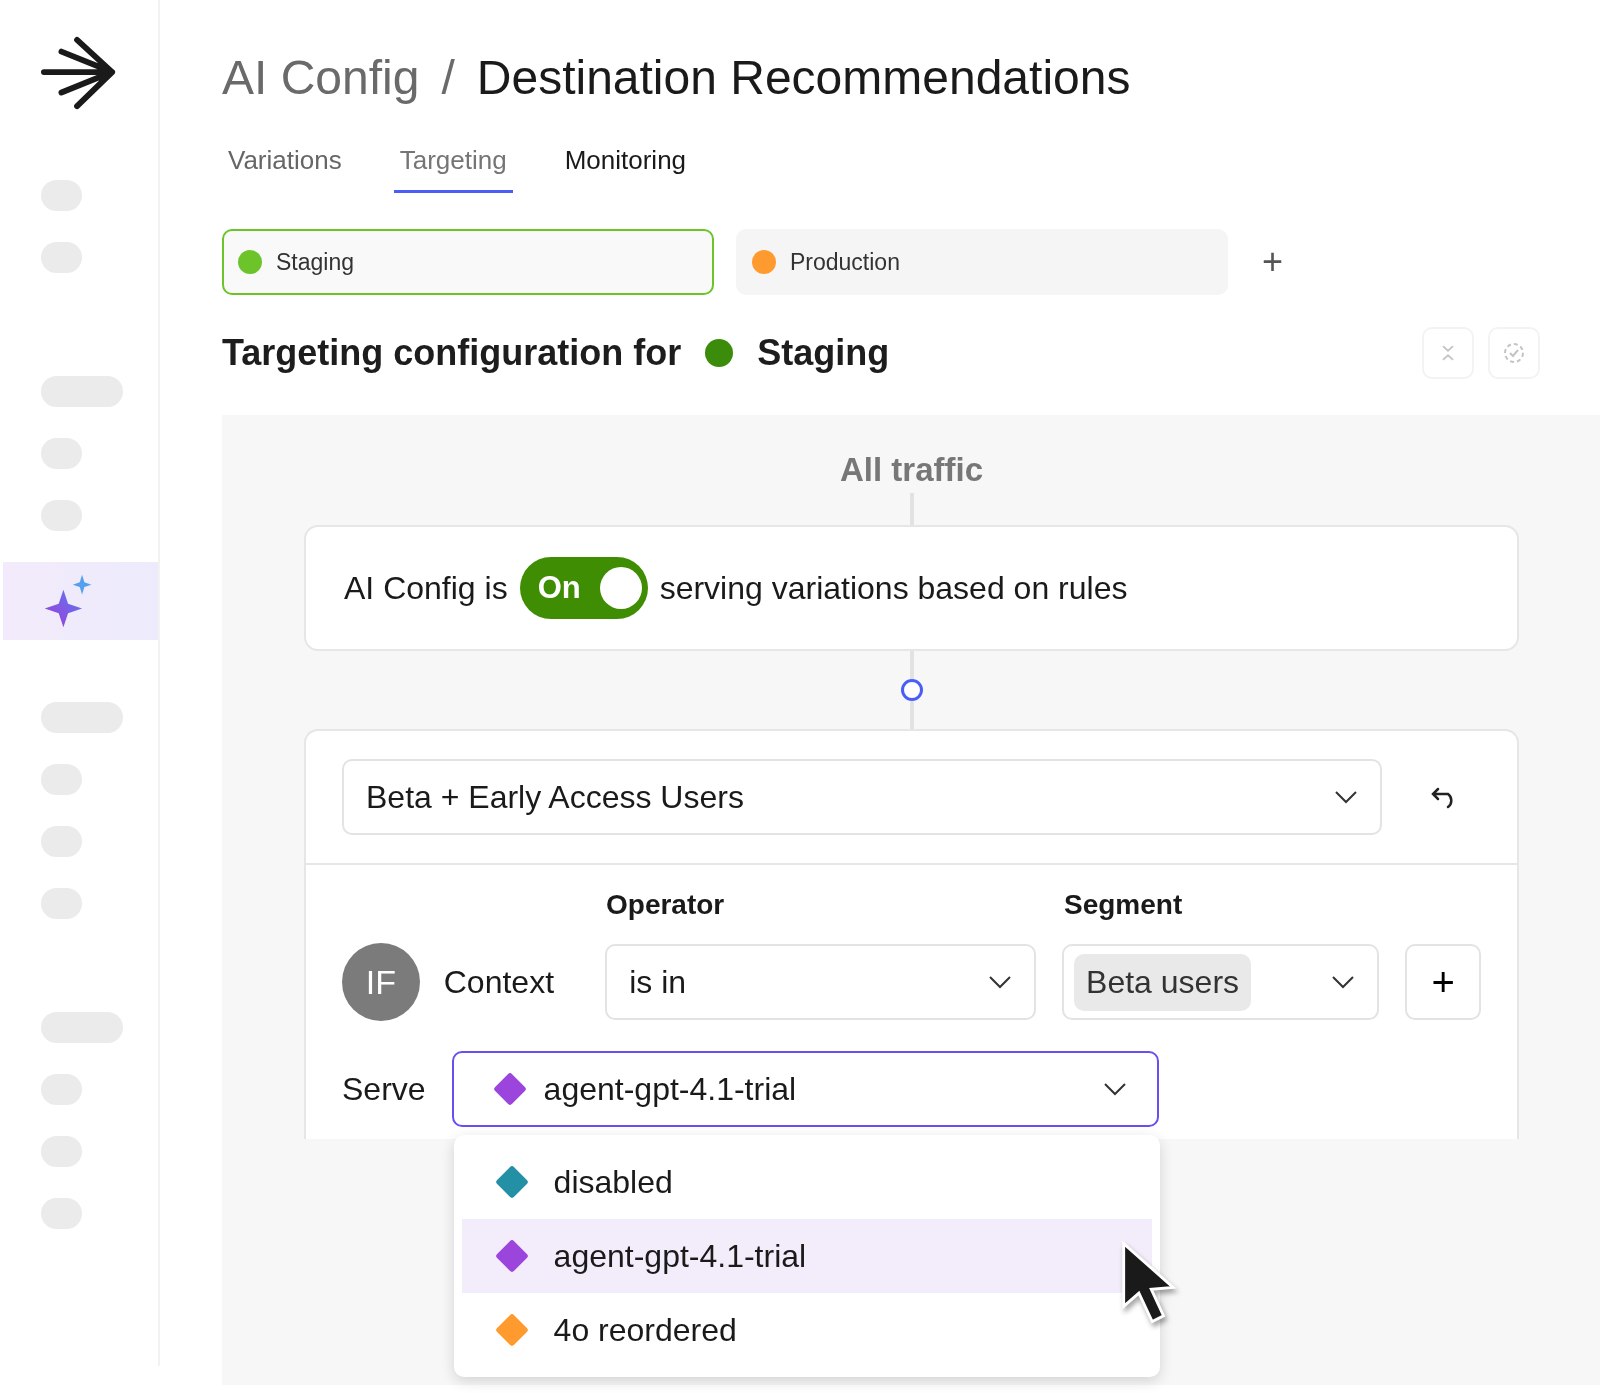  I want to click on menu-option: 4o reordered, so click(806, 1330).